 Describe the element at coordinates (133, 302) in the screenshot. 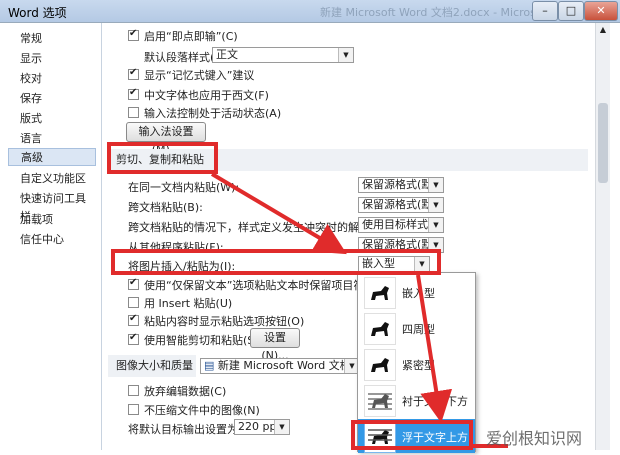

I see `insert-key-paste-checkbox` at that location.